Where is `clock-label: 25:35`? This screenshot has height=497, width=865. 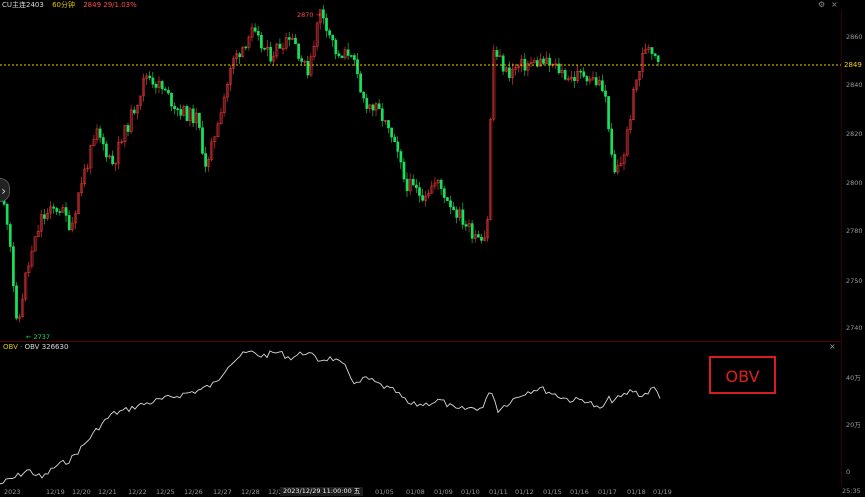 clock-label: 25:35 is located at coordinates (851, 491).